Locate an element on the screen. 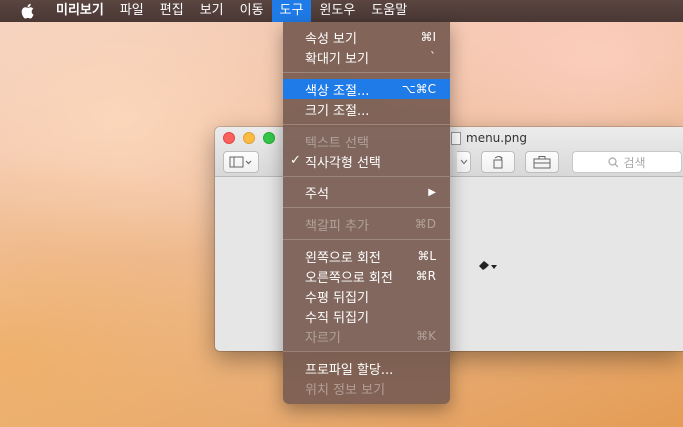 The width and height of the screenshot is (683, 427). menu-item-shortcut: ⌘K is located at coordinates (426, 336).